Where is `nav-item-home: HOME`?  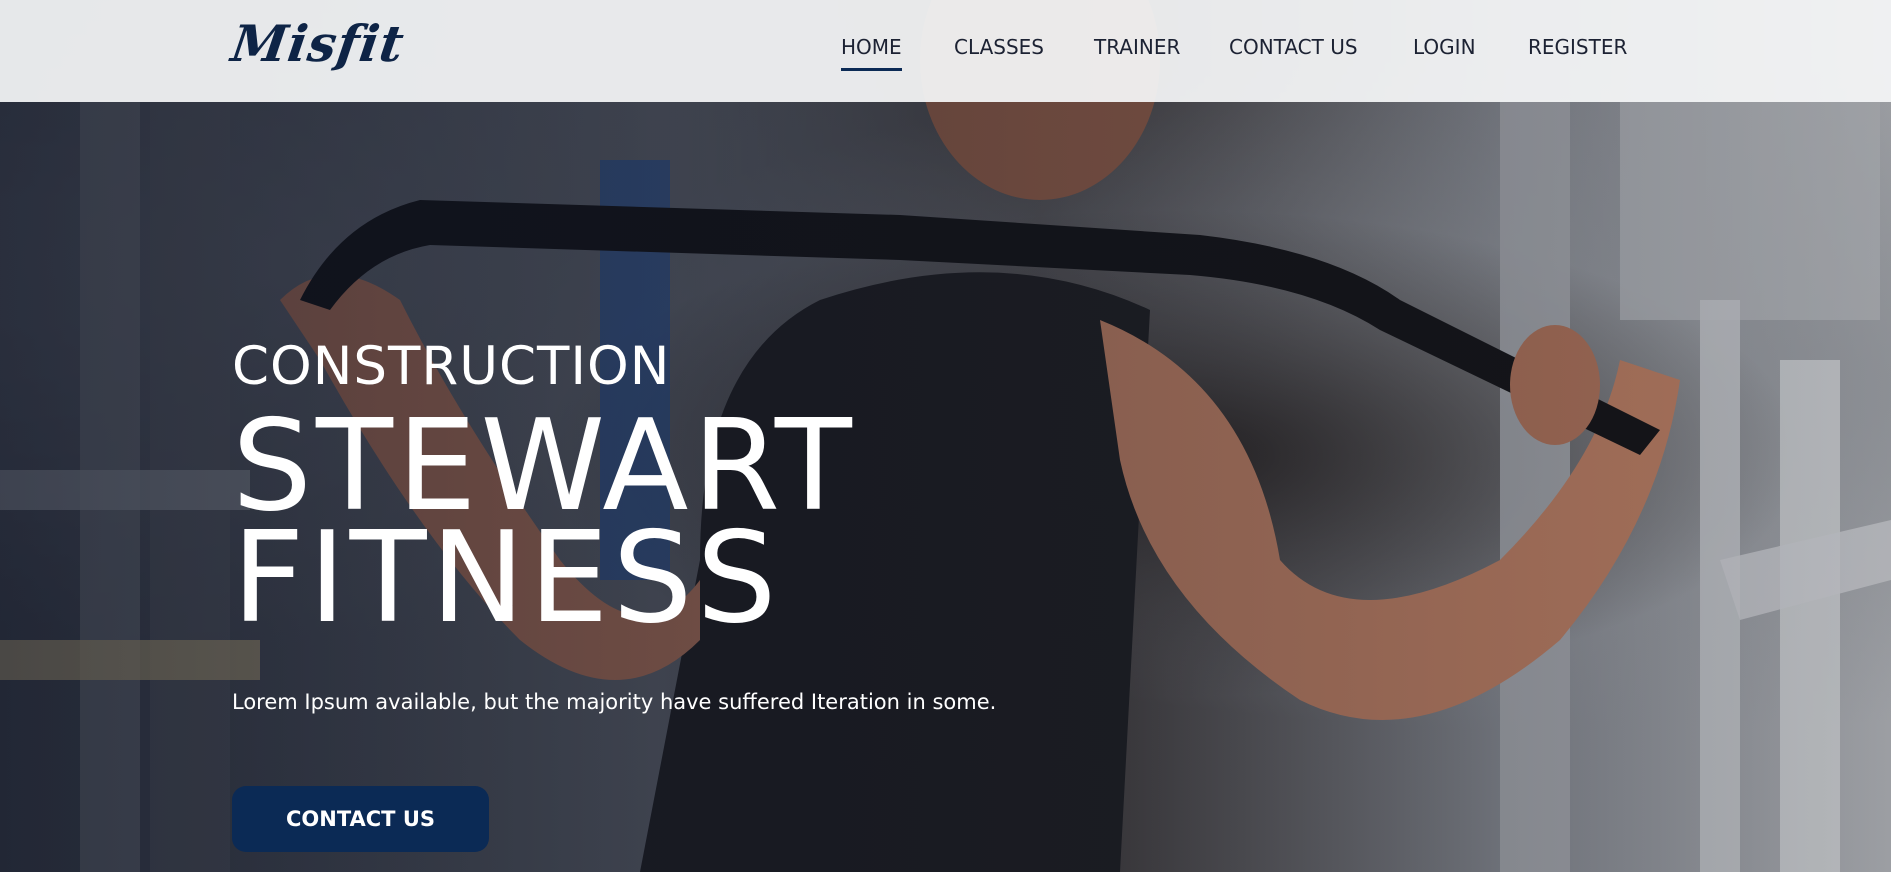
nav-item-home: HOME is located at coordinates (871, 53).